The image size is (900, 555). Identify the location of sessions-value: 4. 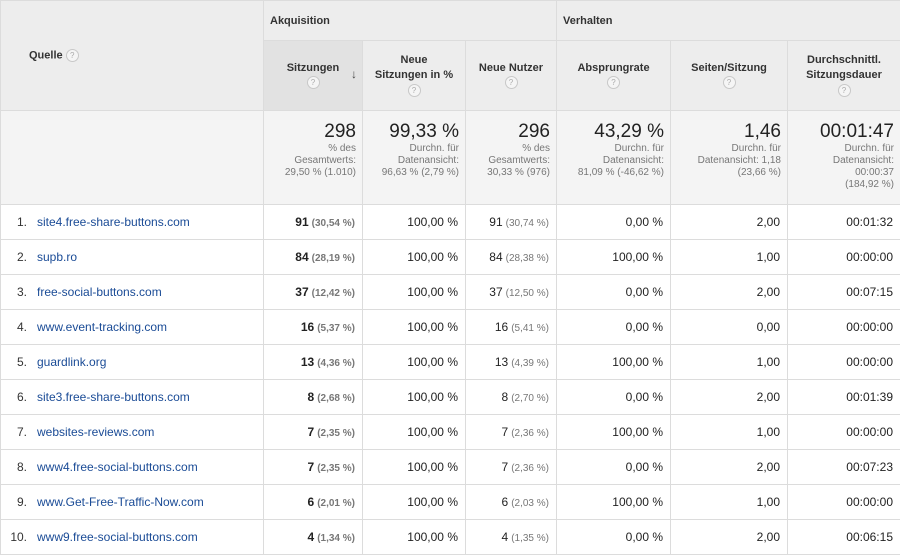
(311, 537).